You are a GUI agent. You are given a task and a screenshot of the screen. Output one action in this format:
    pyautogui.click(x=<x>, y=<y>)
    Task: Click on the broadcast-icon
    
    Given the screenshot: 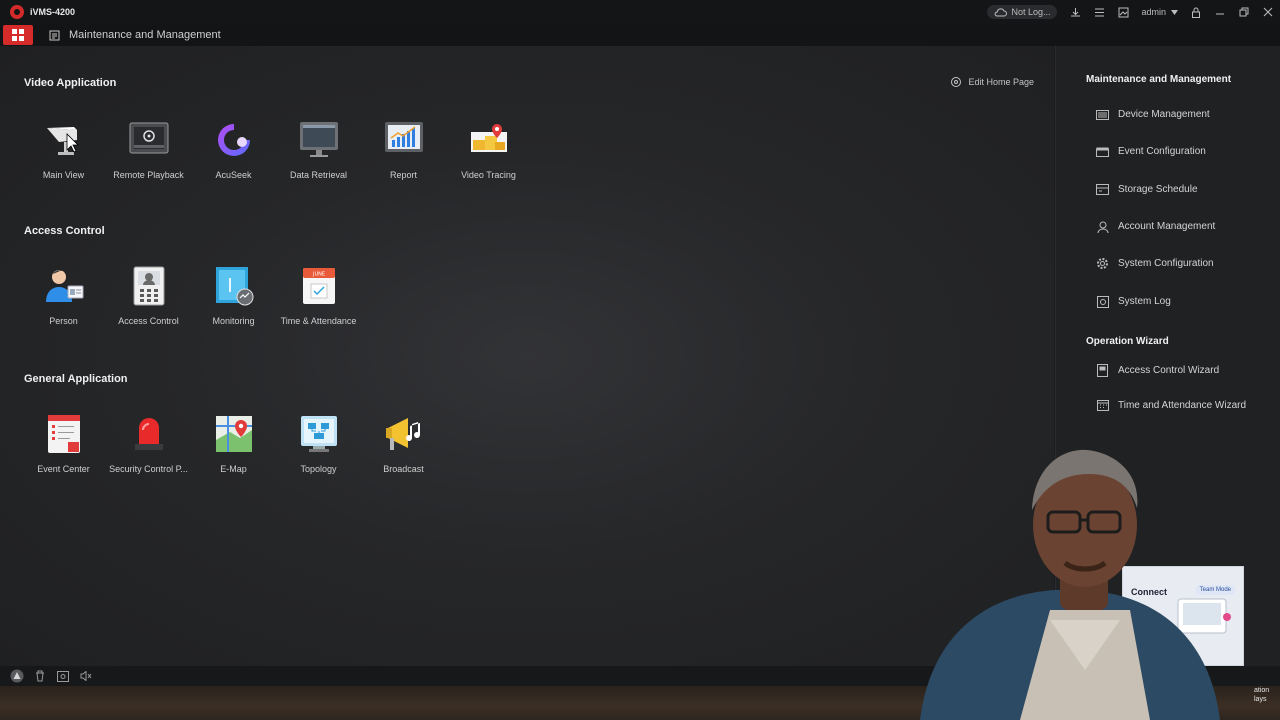 What is the action you would take?
    pyautogui.click(x=404, y=434)
    